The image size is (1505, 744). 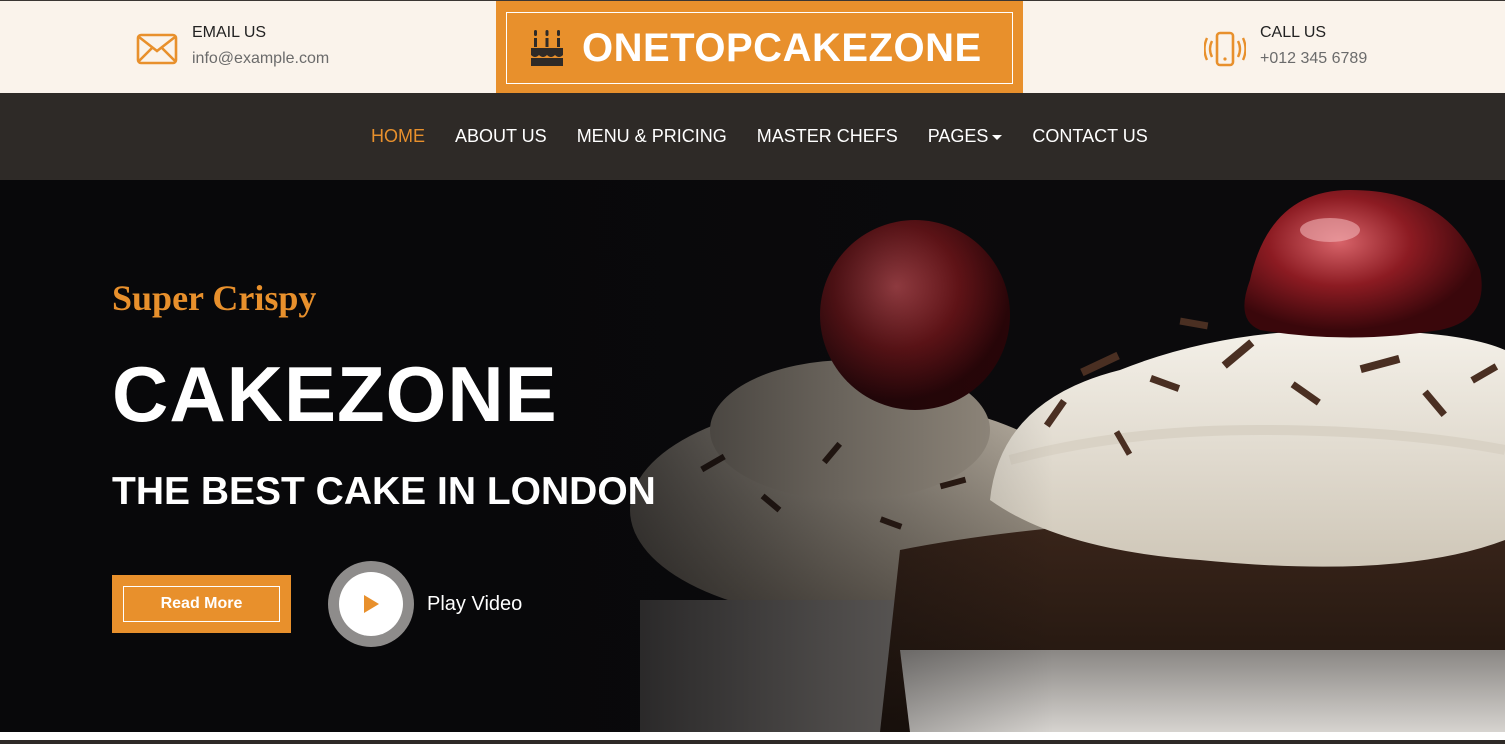 I want to click on nav-item-contact-us: CONTACT US, so click(x=1089, y=136).